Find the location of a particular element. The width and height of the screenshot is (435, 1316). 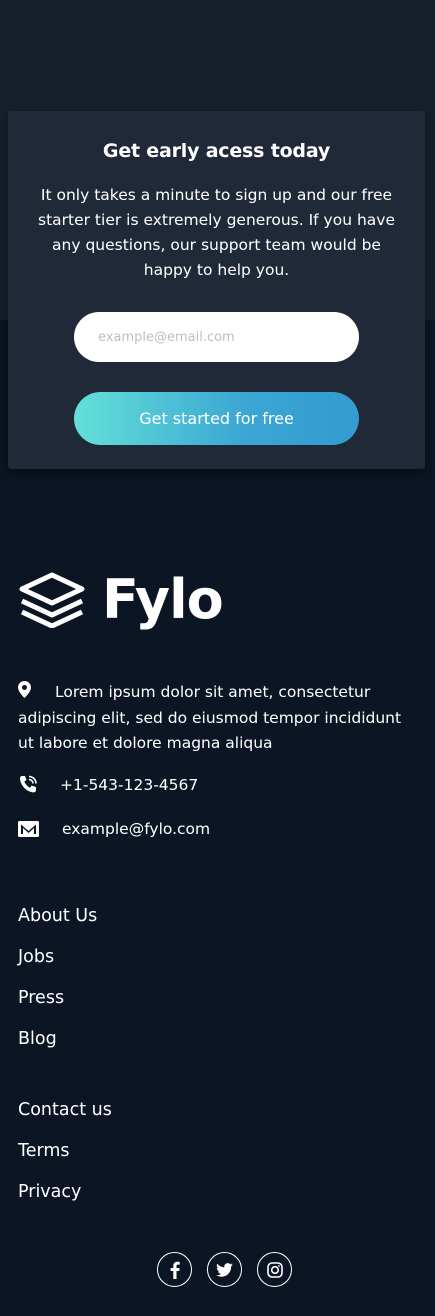

social-links is located at coordinates (224, 1269).